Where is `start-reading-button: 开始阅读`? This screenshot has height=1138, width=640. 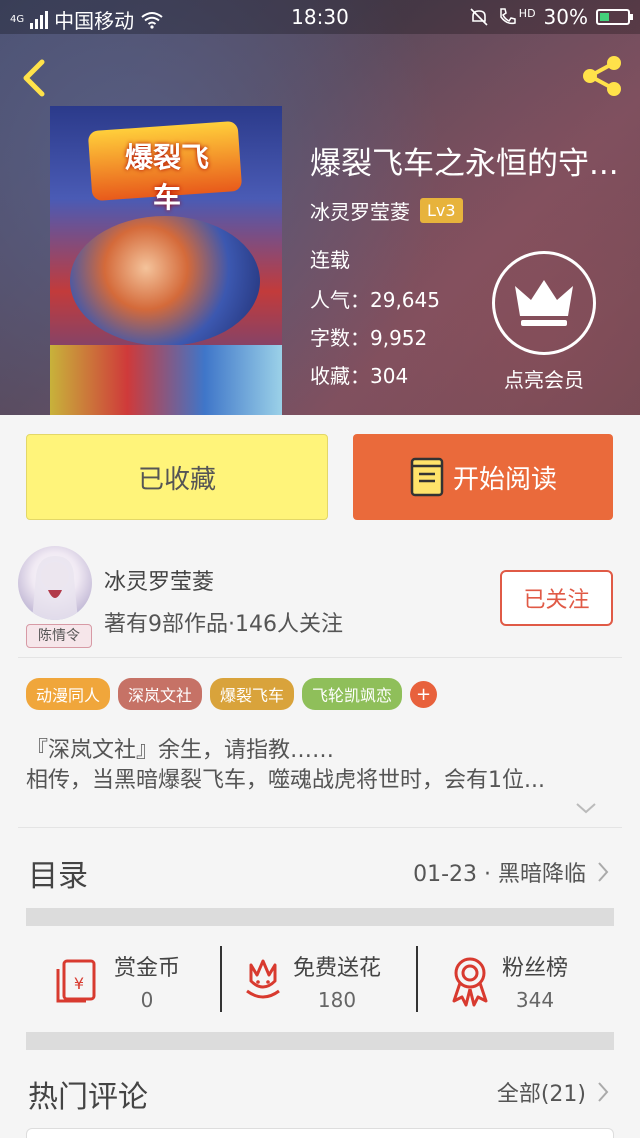 start-reading-button: 开始阅读 is located at coordinates (483, 477).